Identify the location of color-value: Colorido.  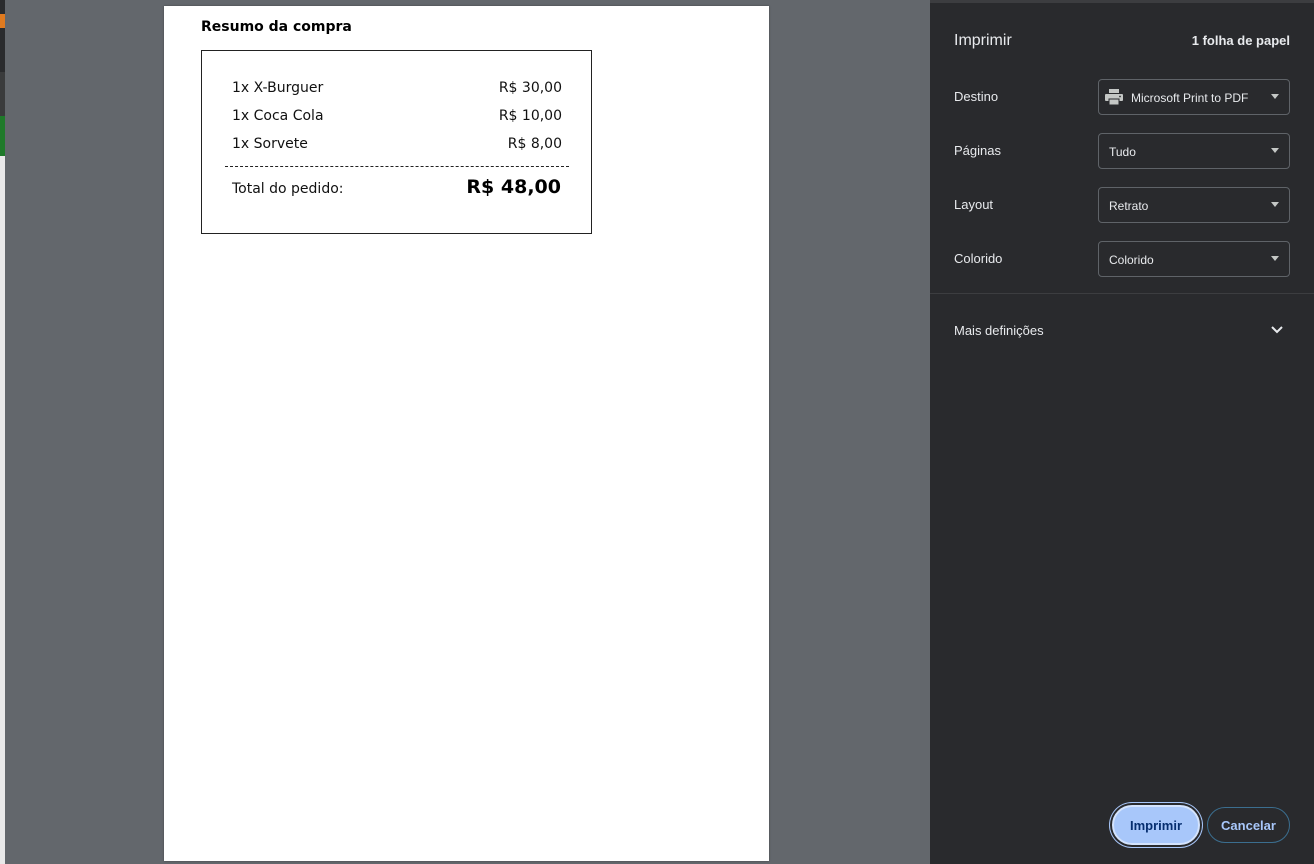
(1131, 260).